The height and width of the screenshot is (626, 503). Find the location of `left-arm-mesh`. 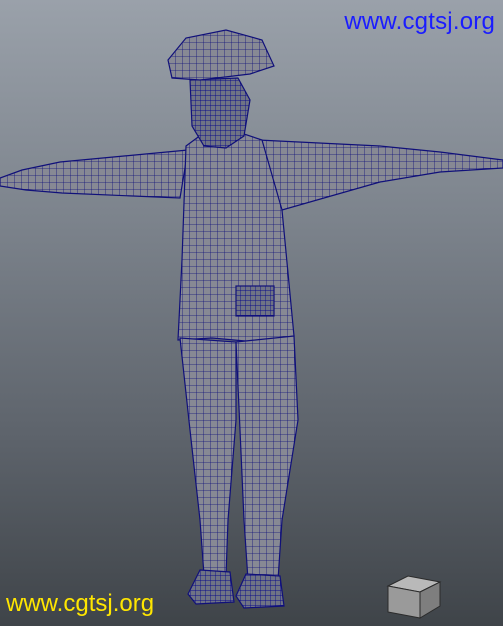

left-arm-mesh is located at coordinates (94, 174).